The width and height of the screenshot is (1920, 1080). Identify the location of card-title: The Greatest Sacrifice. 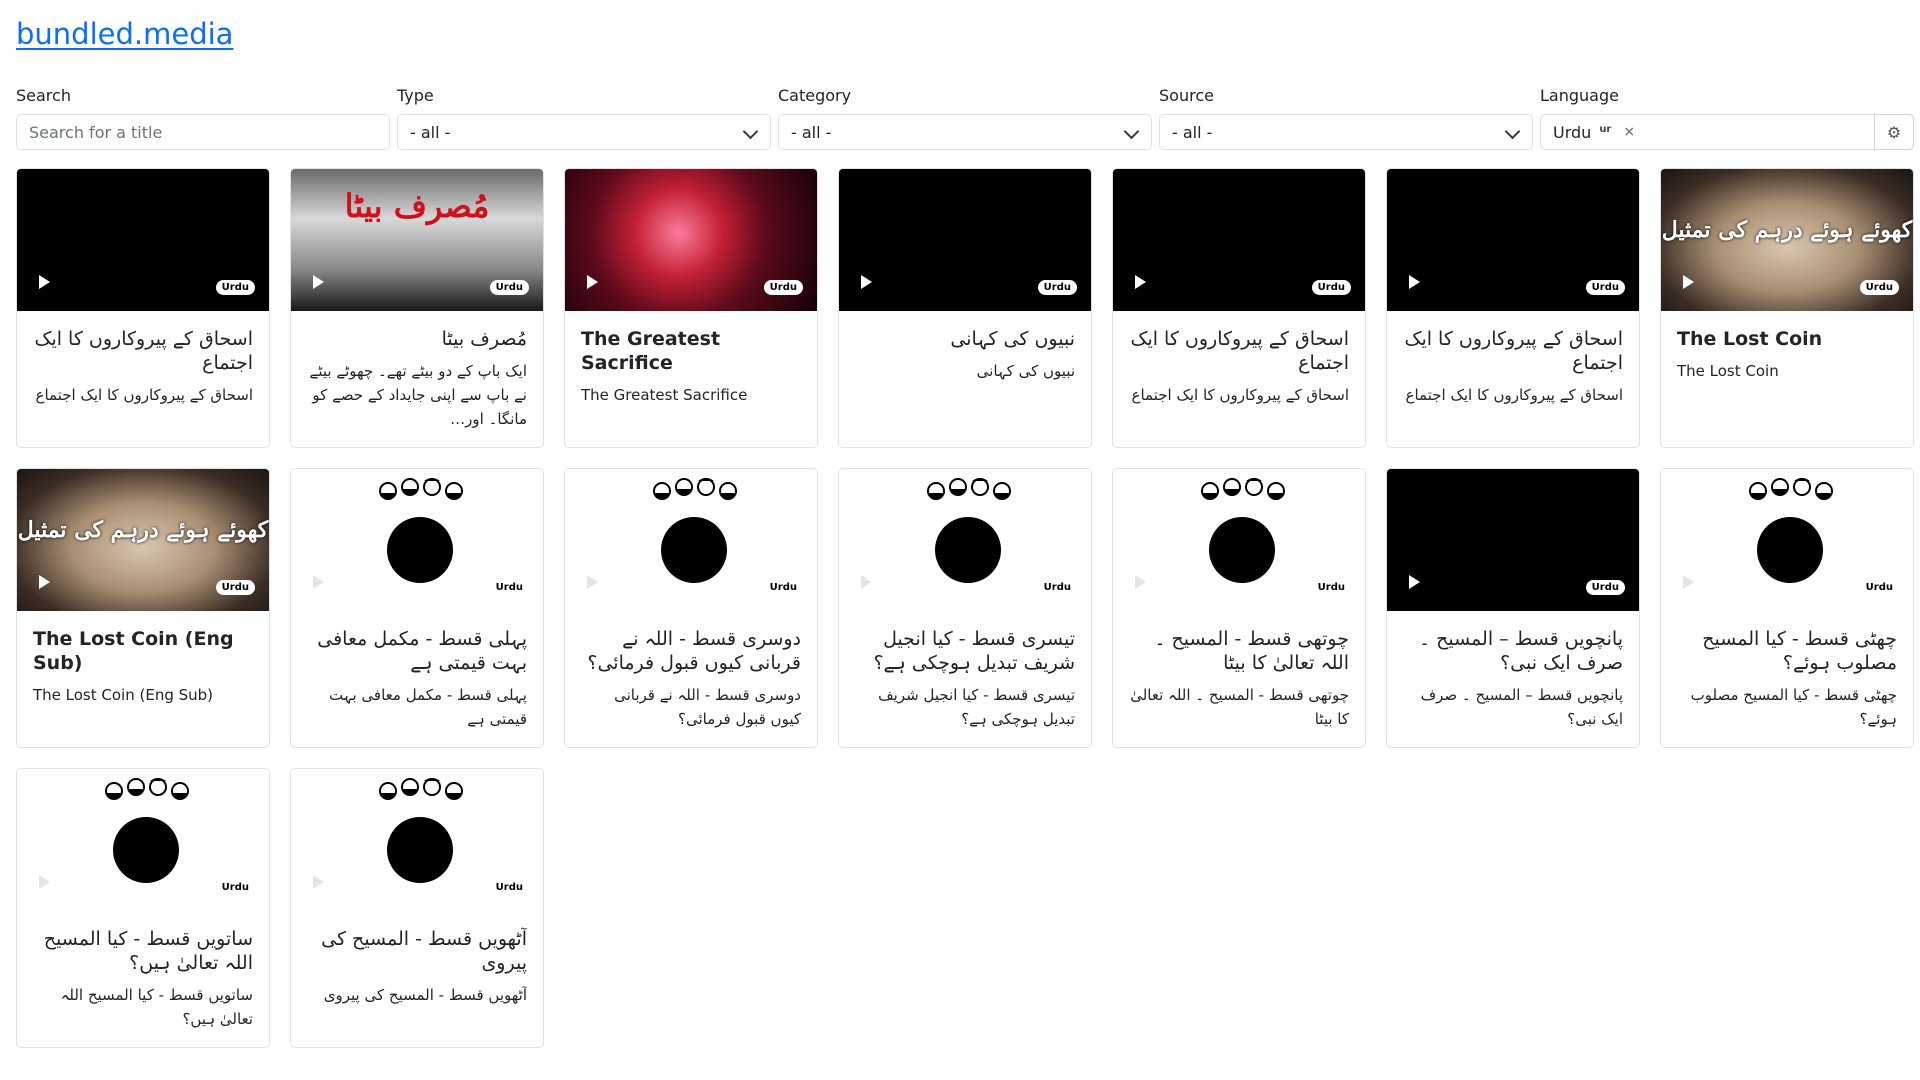
(691, 351).